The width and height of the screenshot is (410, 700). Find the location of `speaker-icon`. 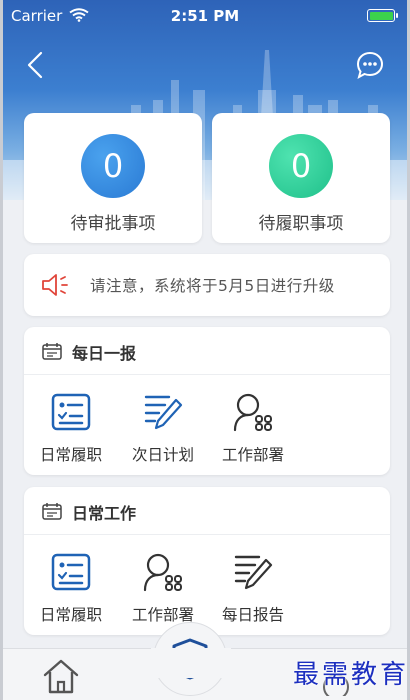

speaker-icon is located at coordinates (55, 285).